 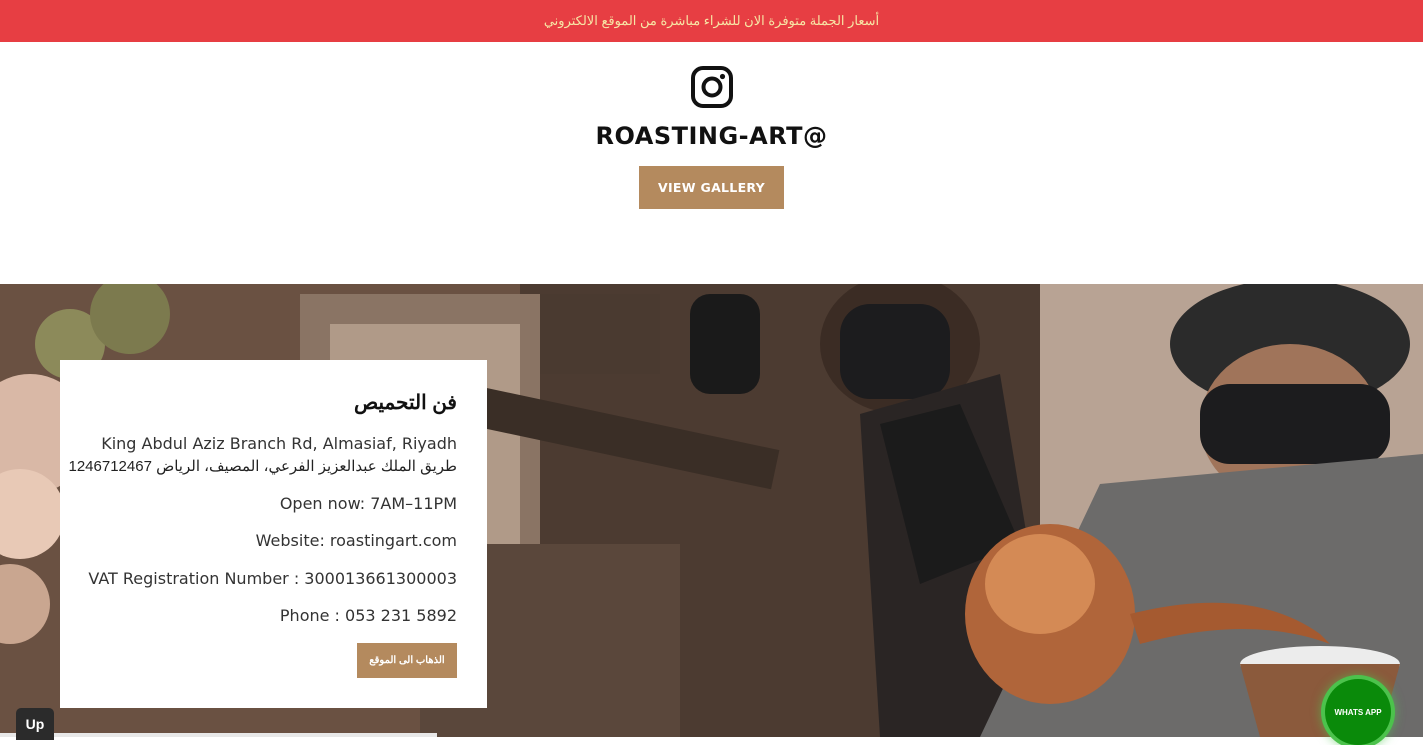 What do you see at coordinates (368, 503) in the screenshot?
I see `opening-hours: Open now: 7AM–11PM` at bounding box center [368, 503].